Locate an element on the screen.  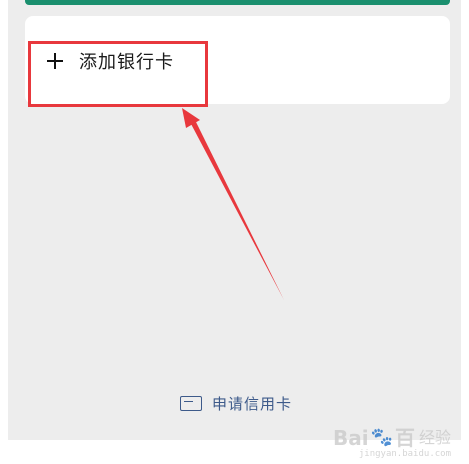
watermark-logo-suffix: 百 is located at coordinates (404, 438).